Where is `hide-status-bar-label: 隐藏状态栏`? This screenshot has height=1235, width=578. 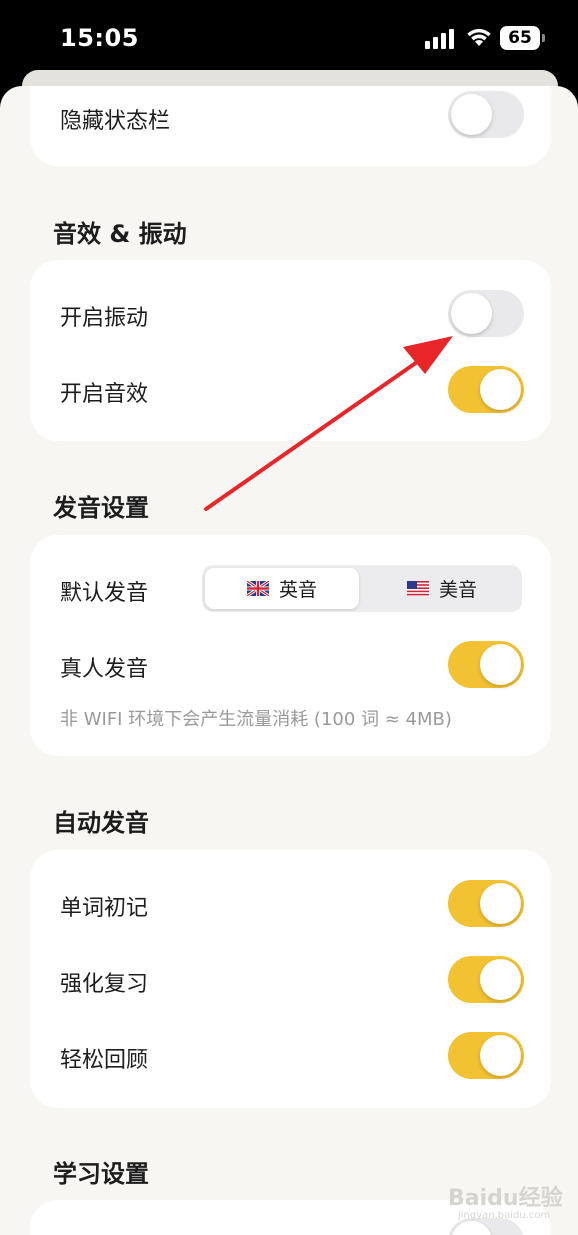
hide-status-bar-label: 隐藏状态栏 is located at coordinates (115, 121).